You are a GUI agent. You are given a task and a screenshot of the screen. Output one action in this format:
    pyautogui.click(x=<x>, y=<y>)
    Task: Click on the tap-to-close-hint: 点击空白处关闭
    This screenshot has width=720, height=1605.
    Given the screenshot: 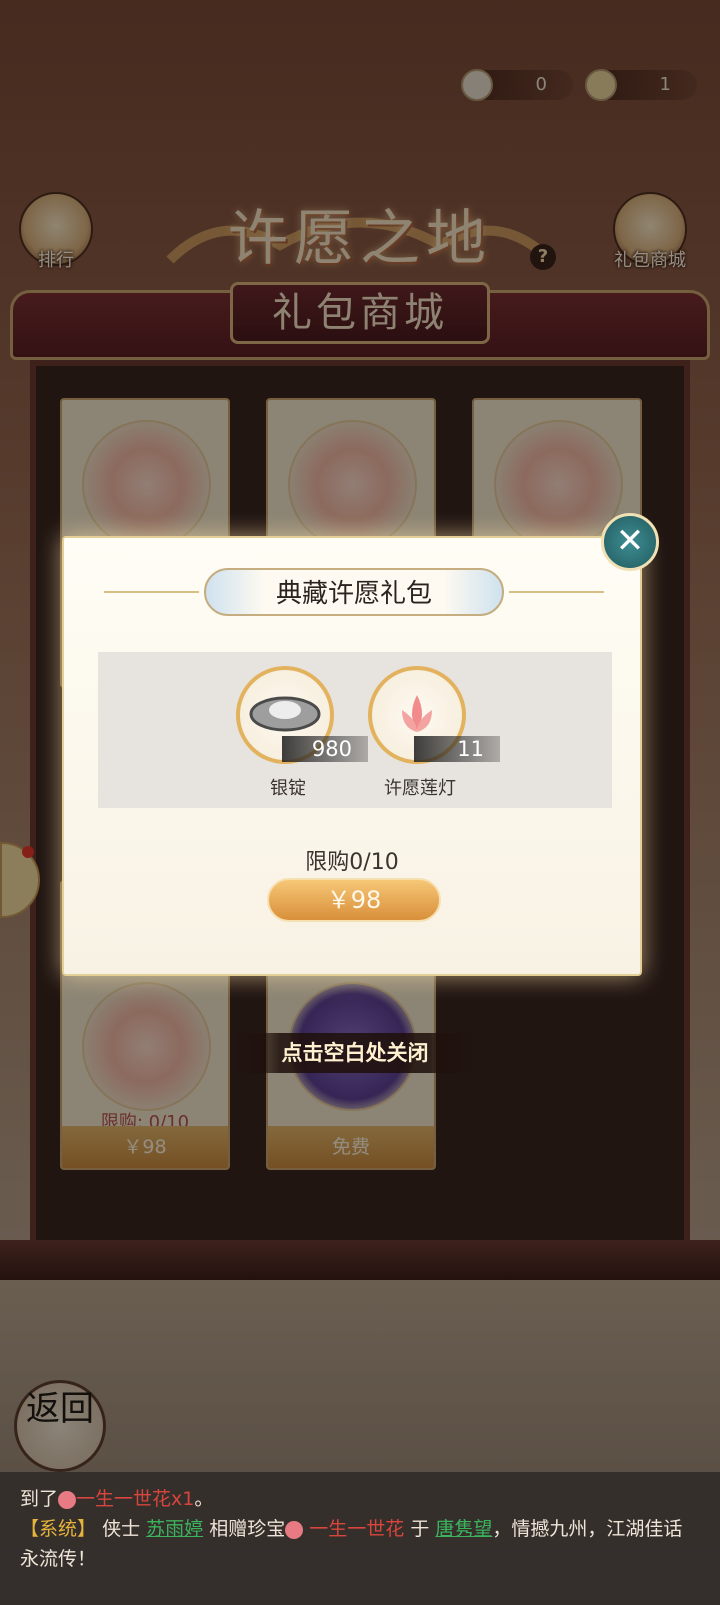 What is the action you would take?
    pyautogui.click(x=355, y=1053)
    